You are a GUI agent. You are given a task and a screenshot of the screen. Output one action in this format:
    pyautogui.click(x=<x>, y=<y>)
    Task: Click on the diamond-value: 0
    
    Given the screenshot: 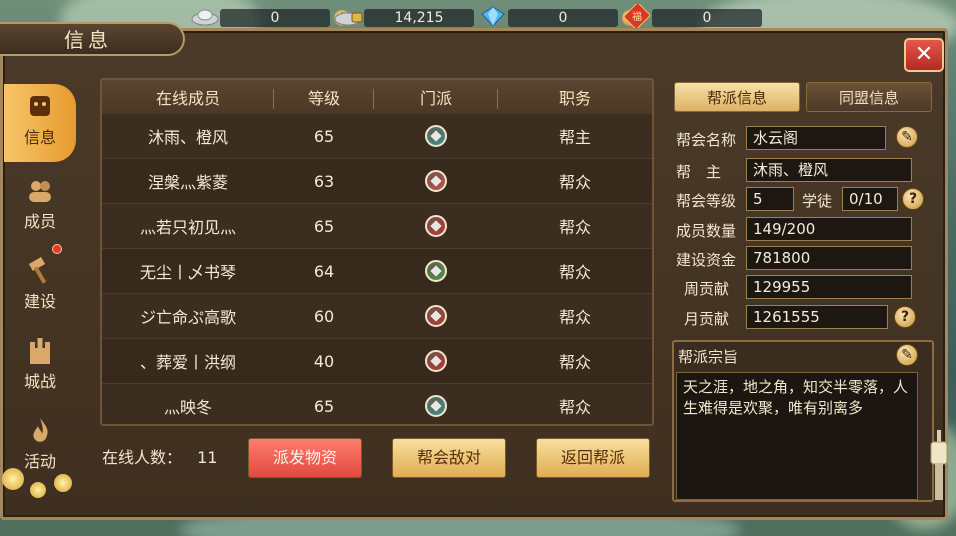 What is the action you would take?
    pyautogui.click(x=563, y=17)
    